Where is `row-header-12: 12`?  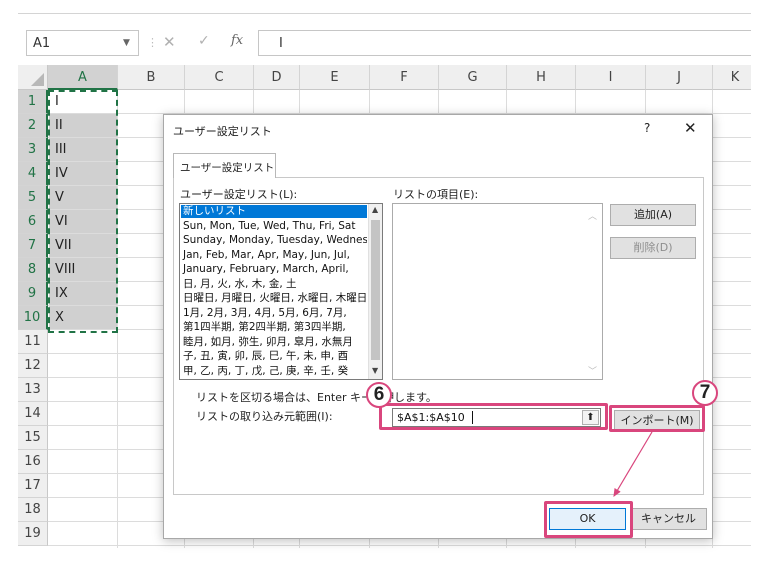 row-header-12: 12 is located at coordinates (33, 366).